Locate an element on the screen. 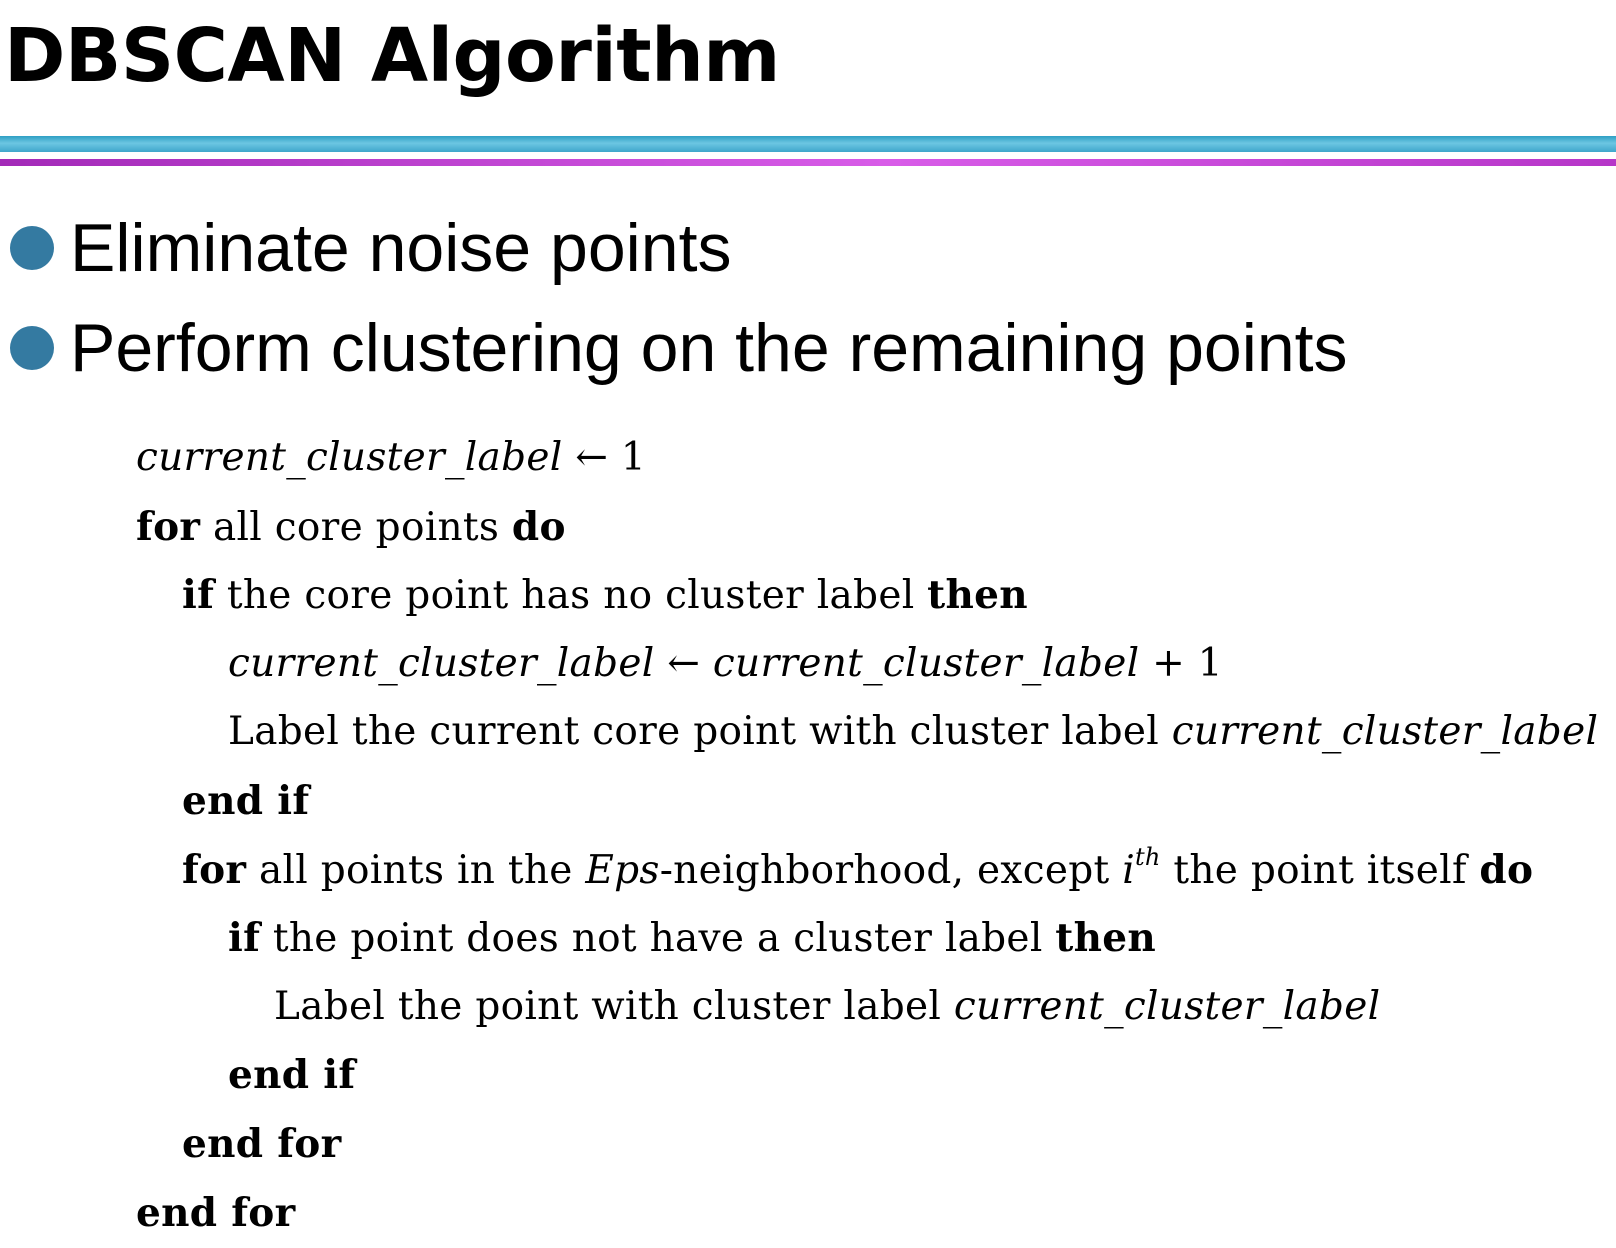  algo-line-10: end if is located at coordinates (867, 1075).